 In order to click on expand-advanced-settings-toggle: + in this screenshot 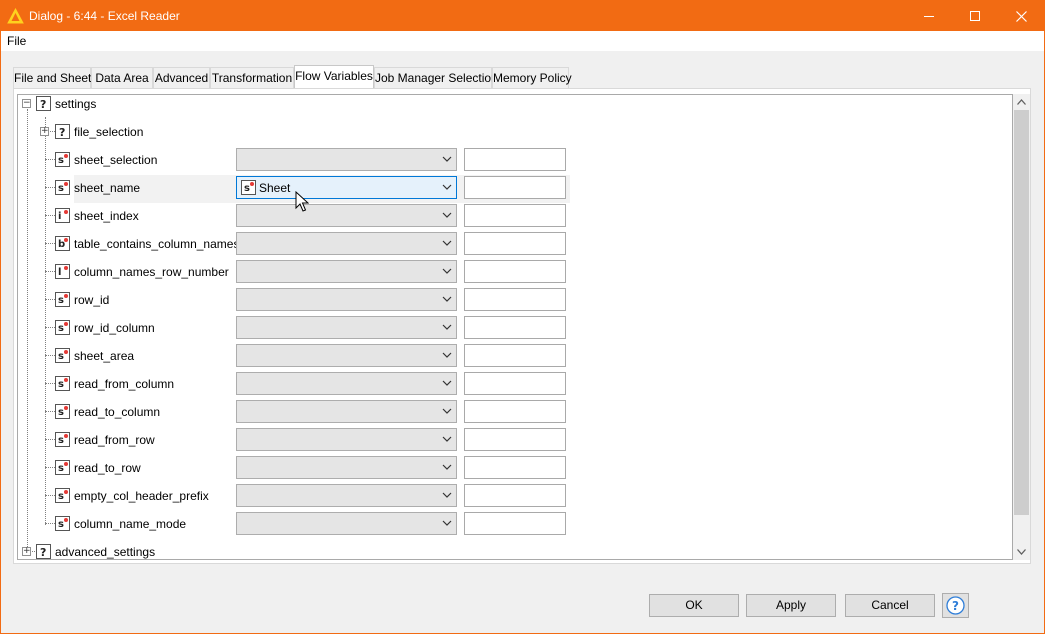, I will do `click(26, 551)`.